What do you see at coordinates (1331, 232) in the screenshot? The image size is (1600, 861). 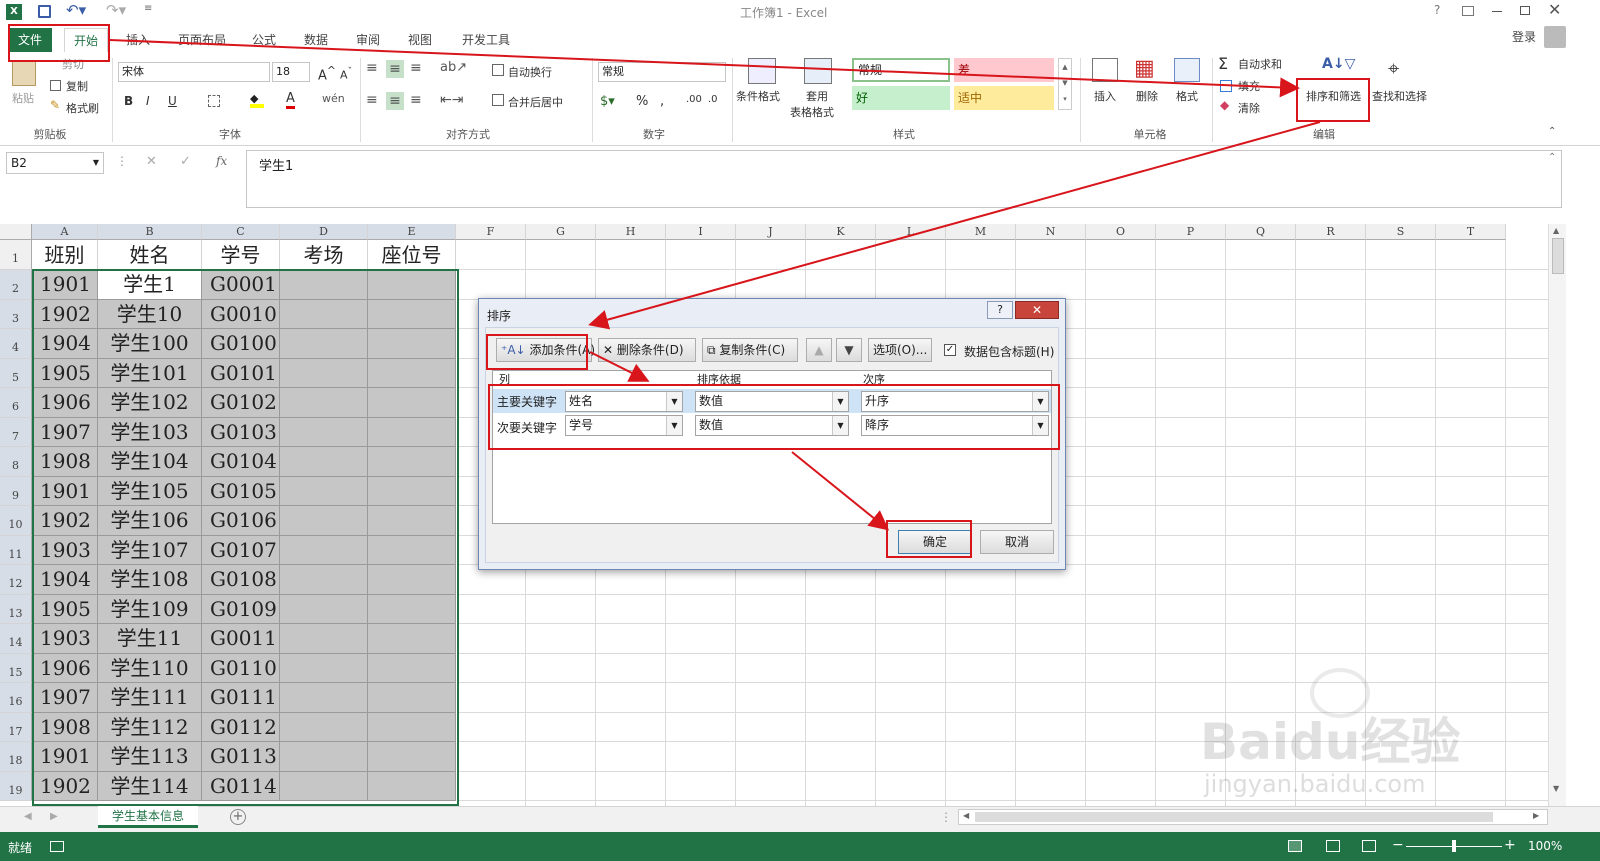 I see `column-header: R` at bounding box center [1331, 232].